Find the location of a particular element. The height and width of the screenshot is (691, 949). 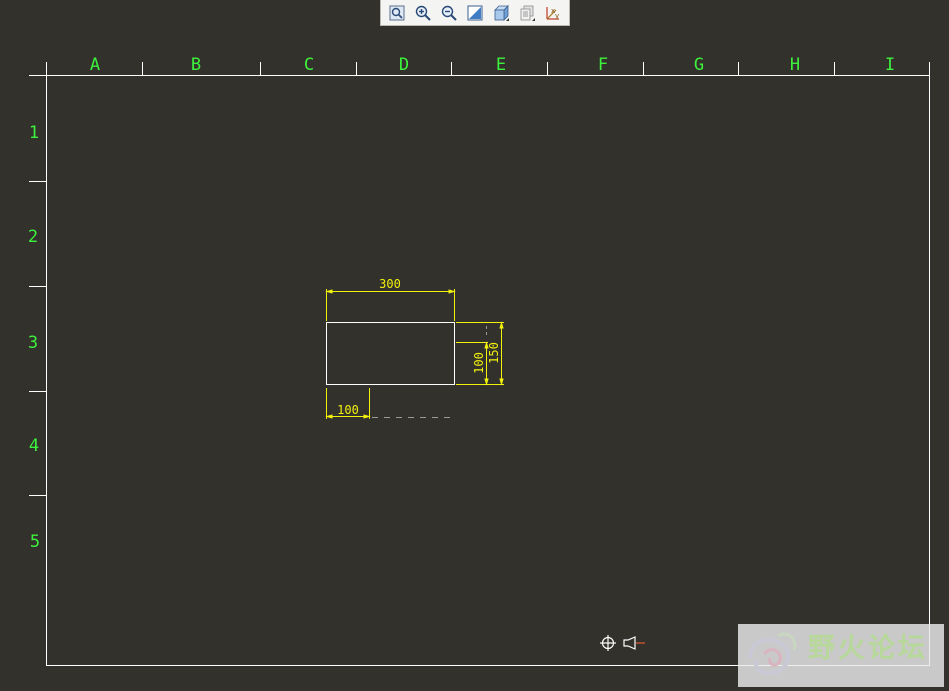

refit-icon is located at coordinates (397, 13).